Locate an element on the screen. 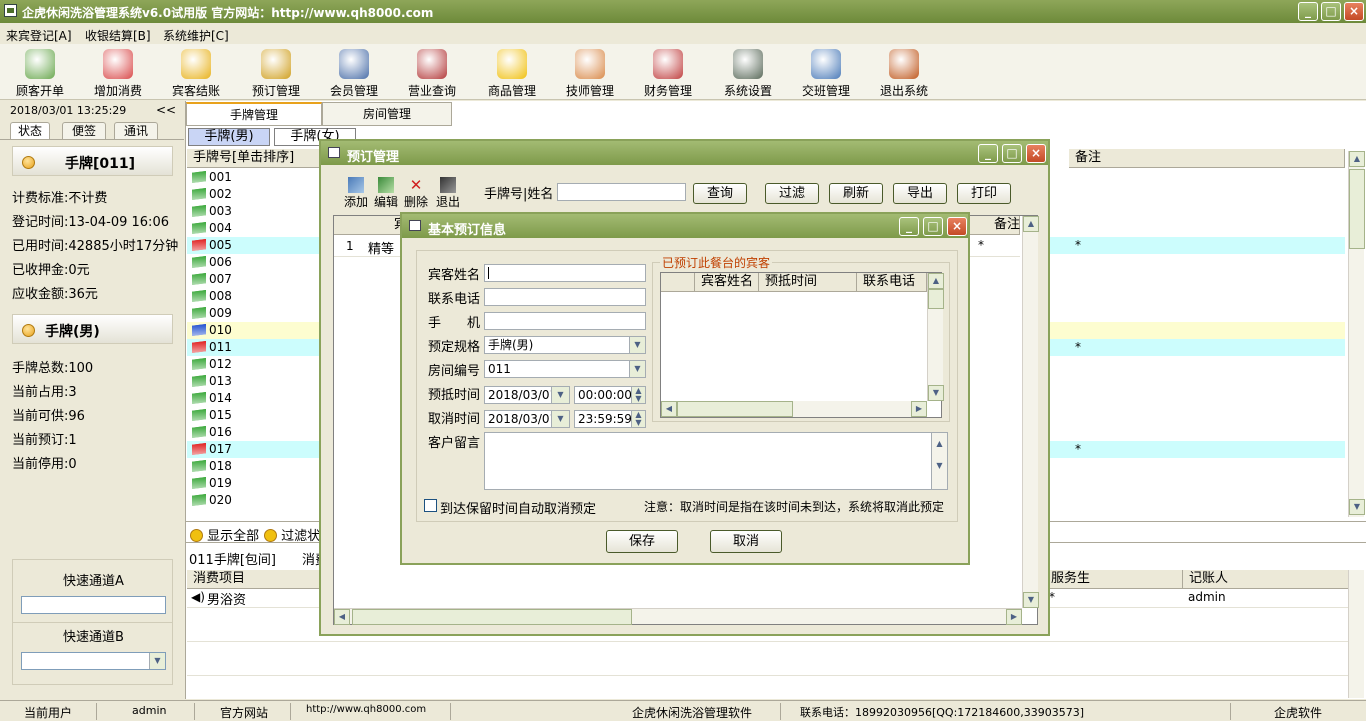 The width and height of the screenshot is (1366, 721). cancel-button: 取消 is located at coordinates (746, 541).